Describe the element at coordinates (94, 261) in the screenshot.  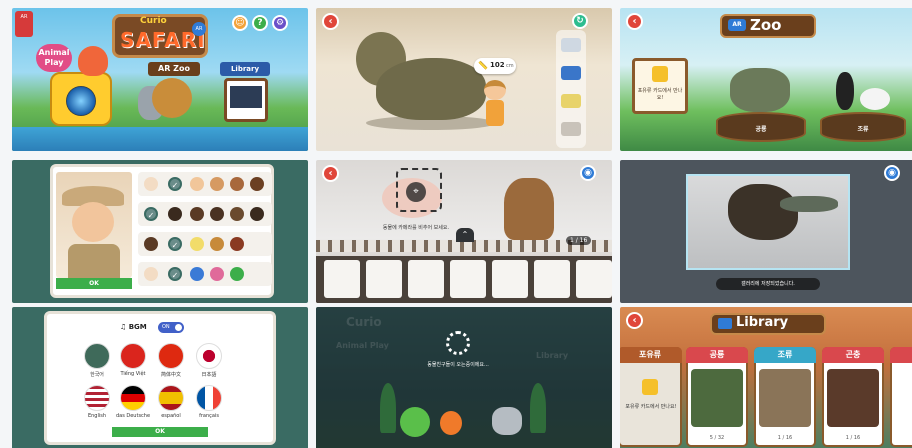
I see `avatar-outfit` at that location.